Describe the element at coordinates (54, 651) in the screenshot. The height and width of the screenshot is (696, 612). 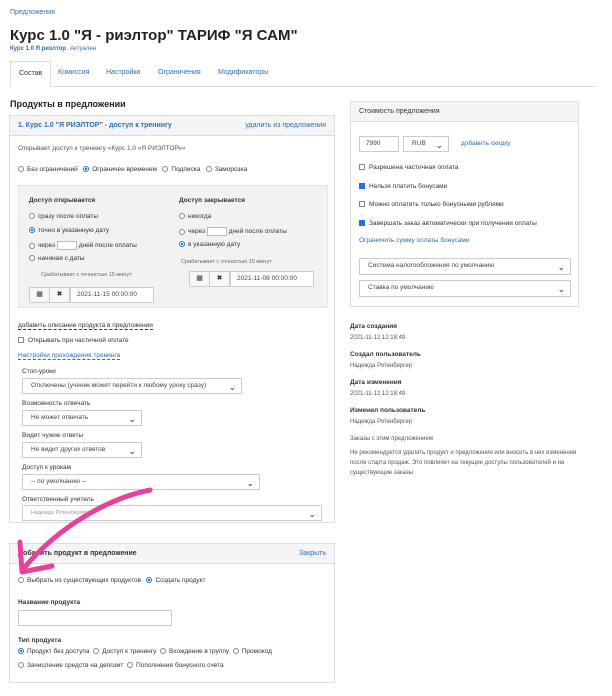
I see `type-no-access: Продукт без доступа` at that location.